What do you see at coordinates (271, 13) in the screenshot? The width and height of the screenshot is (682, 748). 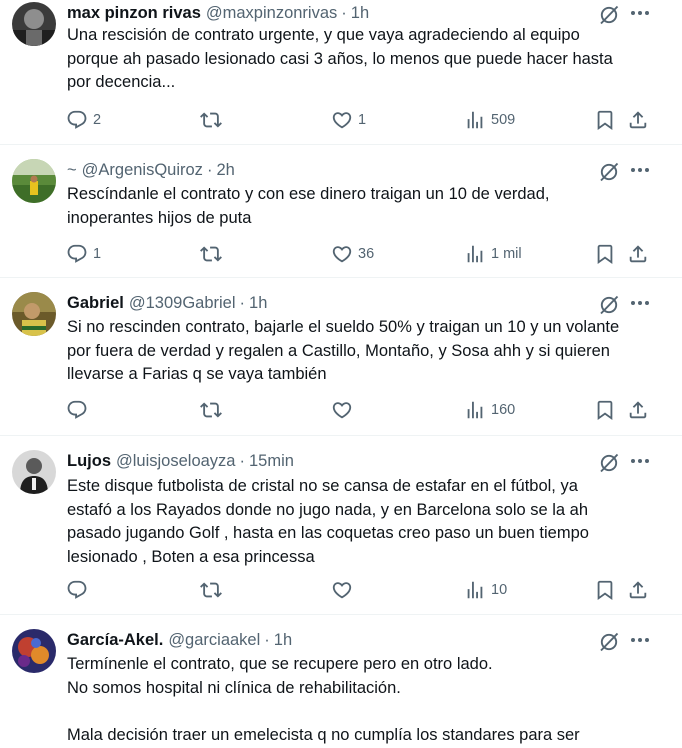 I see `author-handle: @maxpinzonrivas` at bounding box center [271, 13].